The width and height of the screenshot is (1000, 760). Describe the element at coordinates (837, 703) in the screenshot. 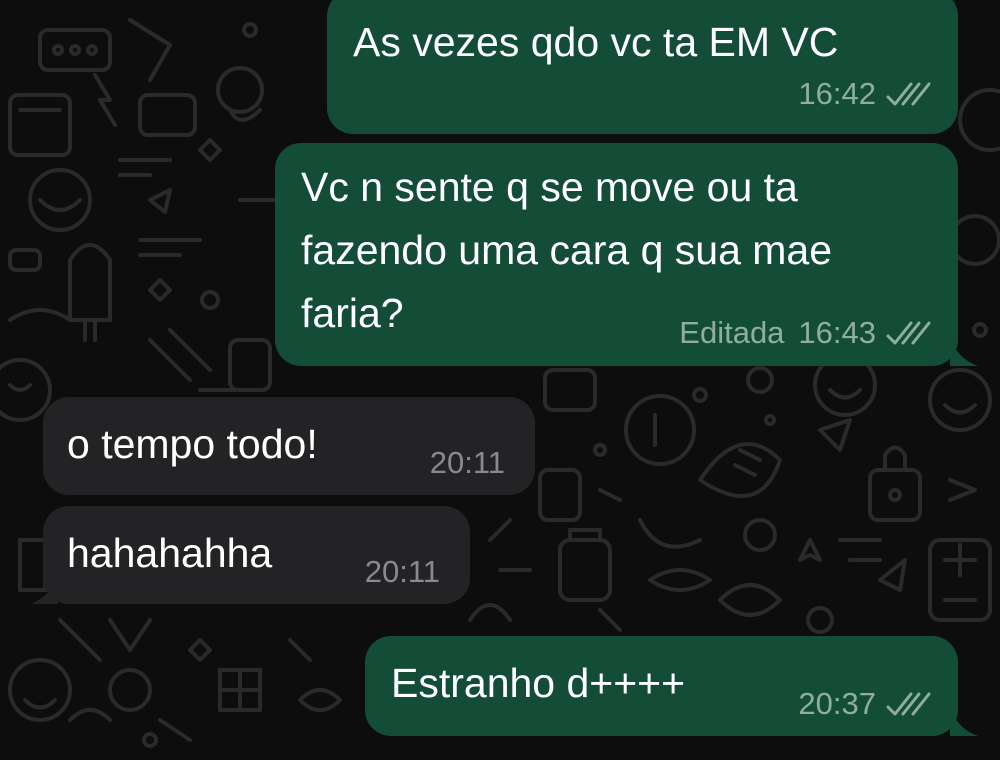

I see `message-time: 20:37` at that location.